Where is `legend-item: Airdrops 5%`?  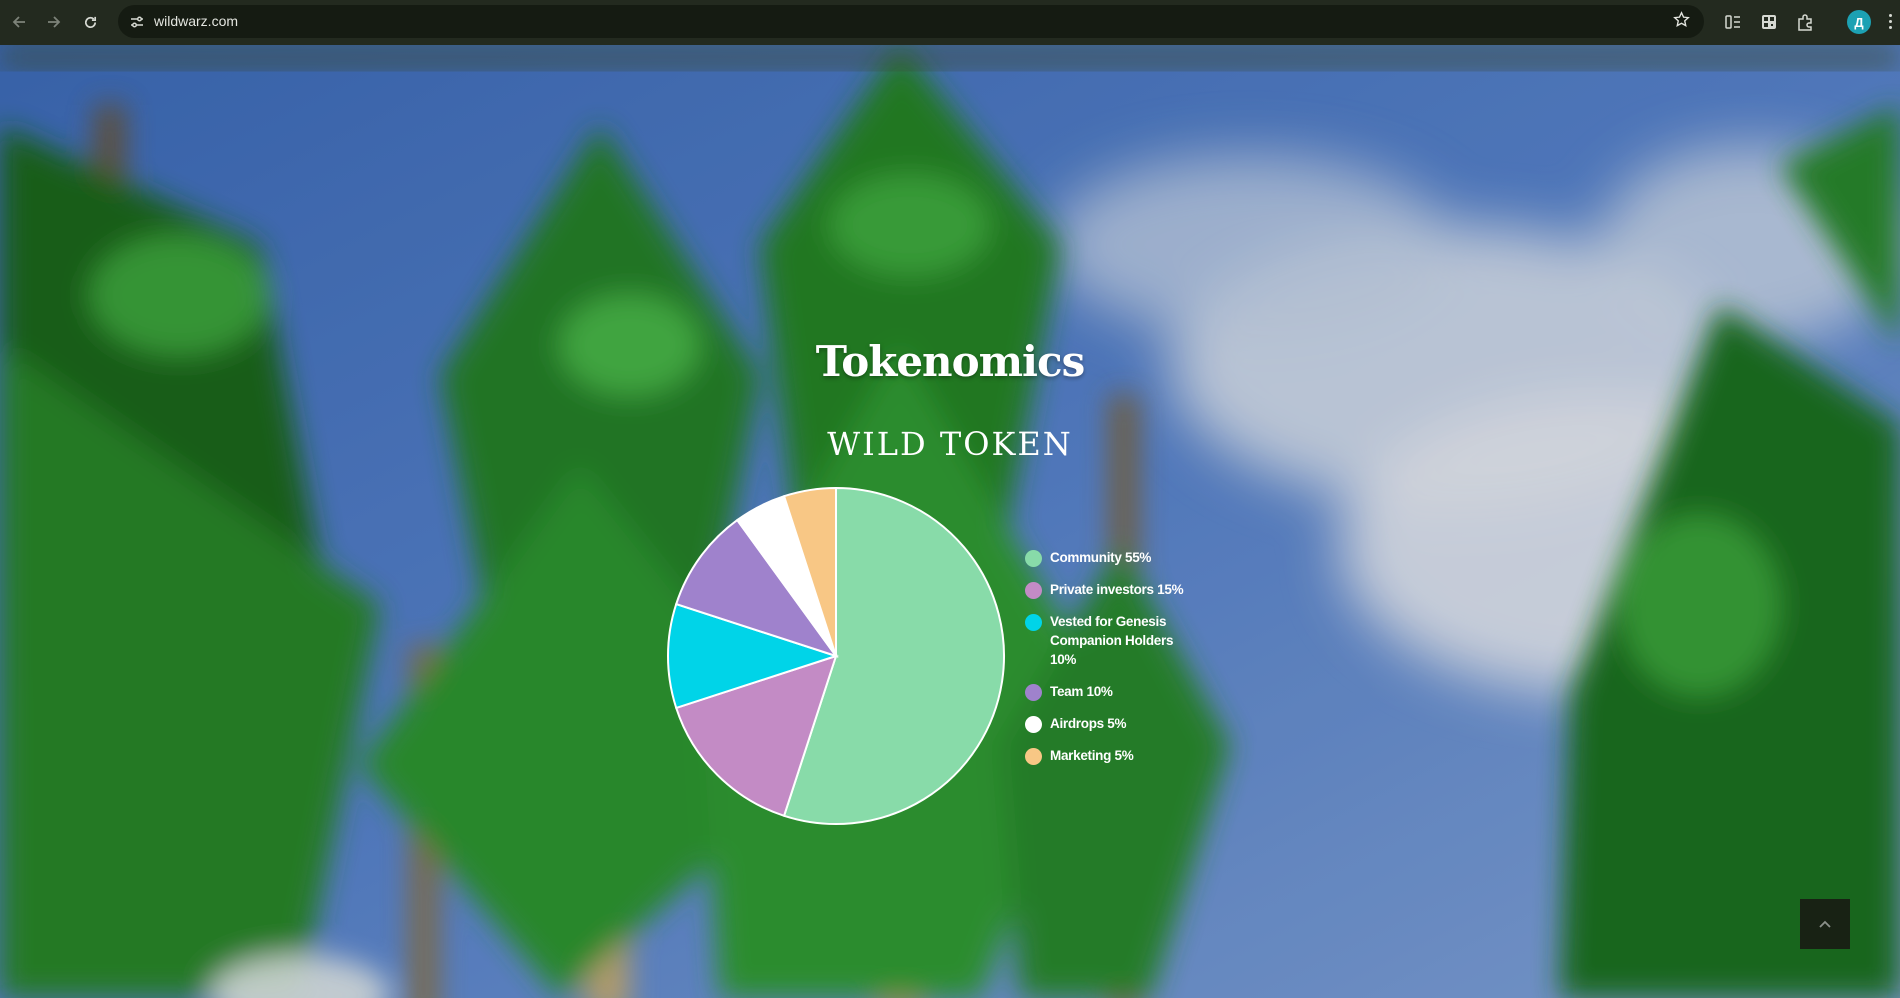
legend-item: Airdrops 5% is located at coordinates (1110, 723).